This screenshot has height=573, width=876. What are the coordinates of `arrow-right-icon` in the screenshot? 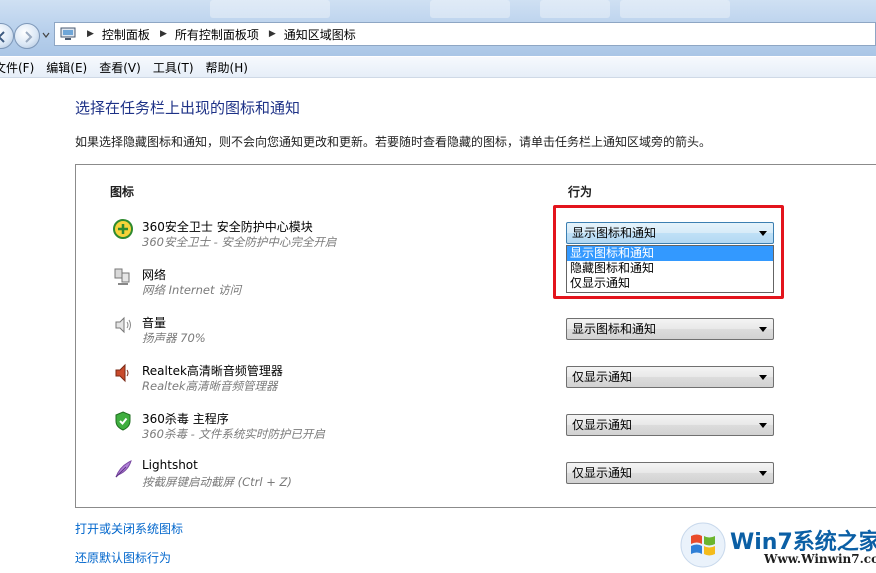 It's located at (29, 37).